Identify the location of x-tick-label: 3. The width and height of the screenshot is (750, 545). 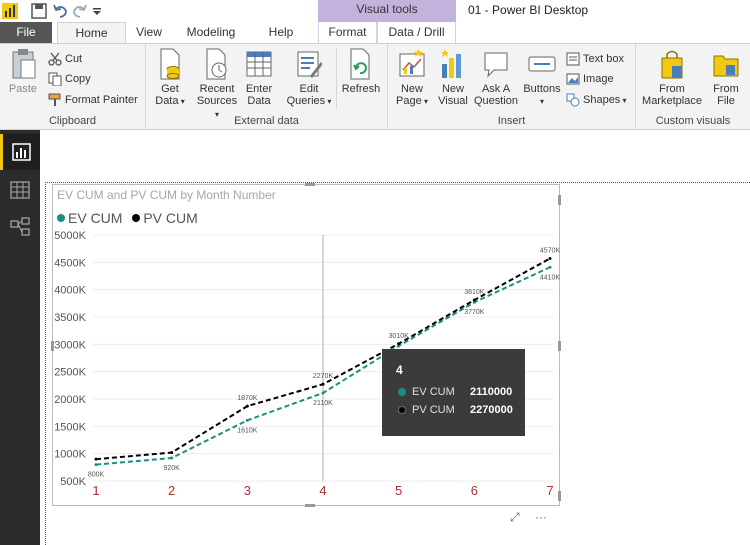
(247, 490).